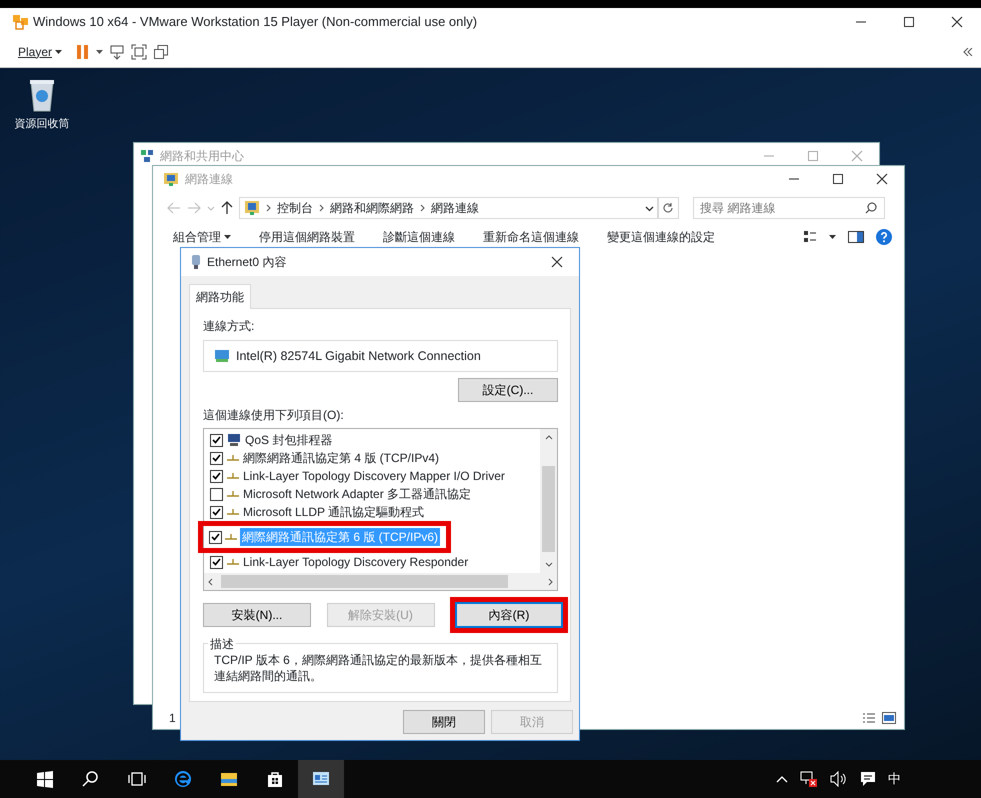 This screenshot has width=981, height=798. I want to click on status-text: 1, so click(172, 718).